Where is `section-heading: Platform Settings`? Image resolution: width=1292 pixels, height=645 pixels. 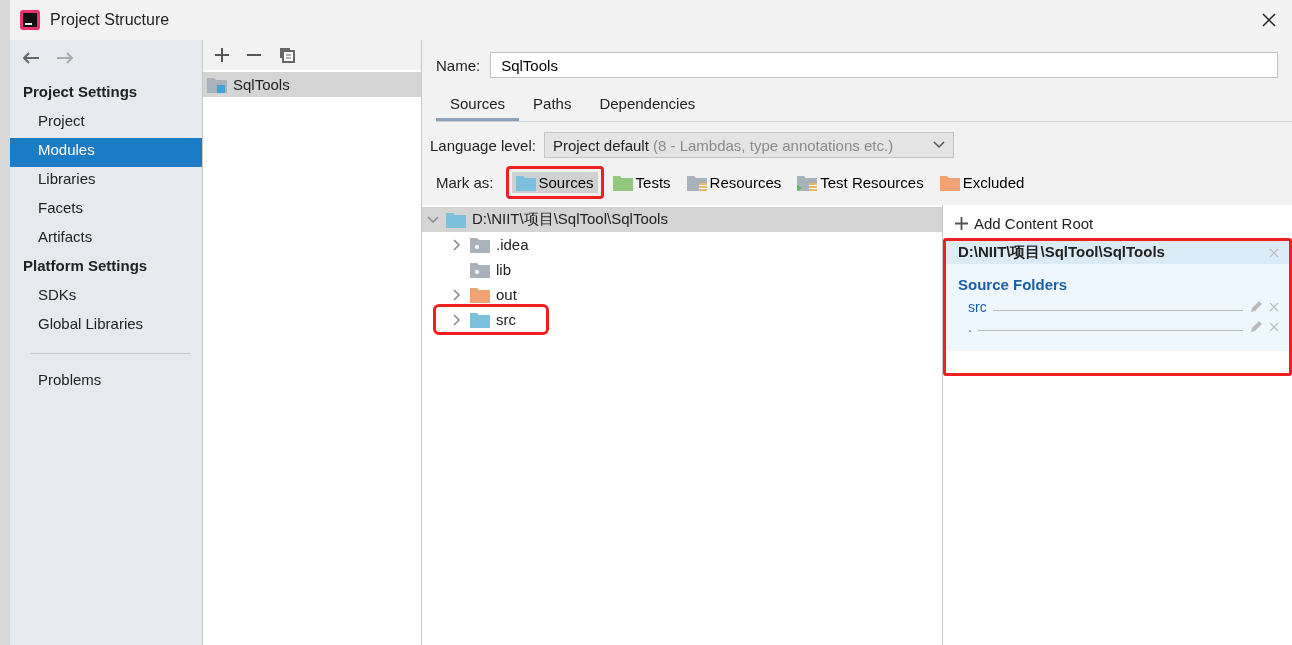 section-heading: Platform Settings is located at coordinates (85, 266).